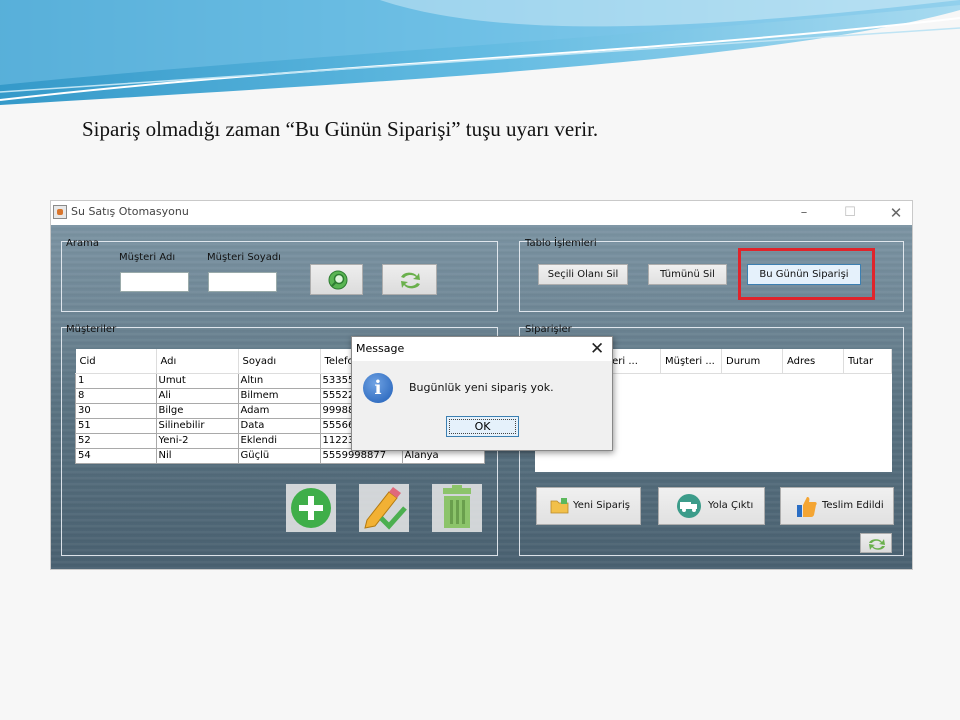 This screenshot has width=960, height=720. Describe the element at coordinates (804, 213) in the screenshot. I see `minimize-button: –` at that location.